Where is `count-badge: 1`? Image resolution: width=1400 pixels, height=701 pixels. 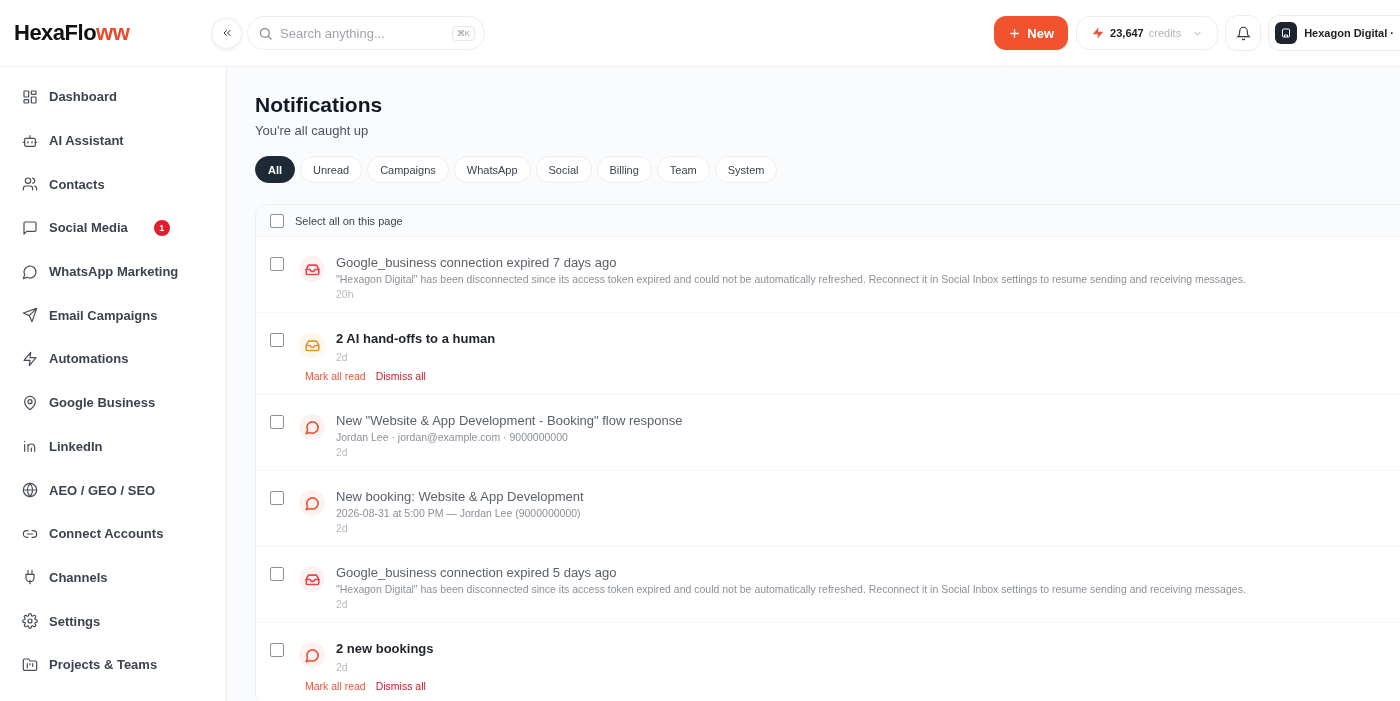 count-badge: 1 is located at coordinates (161, 227).